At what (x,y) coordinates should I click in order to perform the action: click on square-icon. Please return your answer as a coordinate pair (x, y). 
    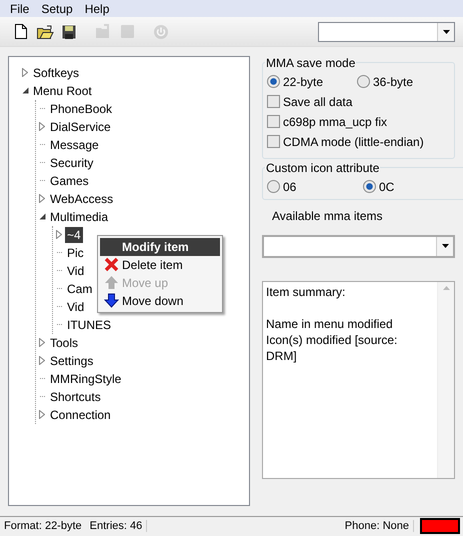
    Looking at the image, I should click on (127, 32).